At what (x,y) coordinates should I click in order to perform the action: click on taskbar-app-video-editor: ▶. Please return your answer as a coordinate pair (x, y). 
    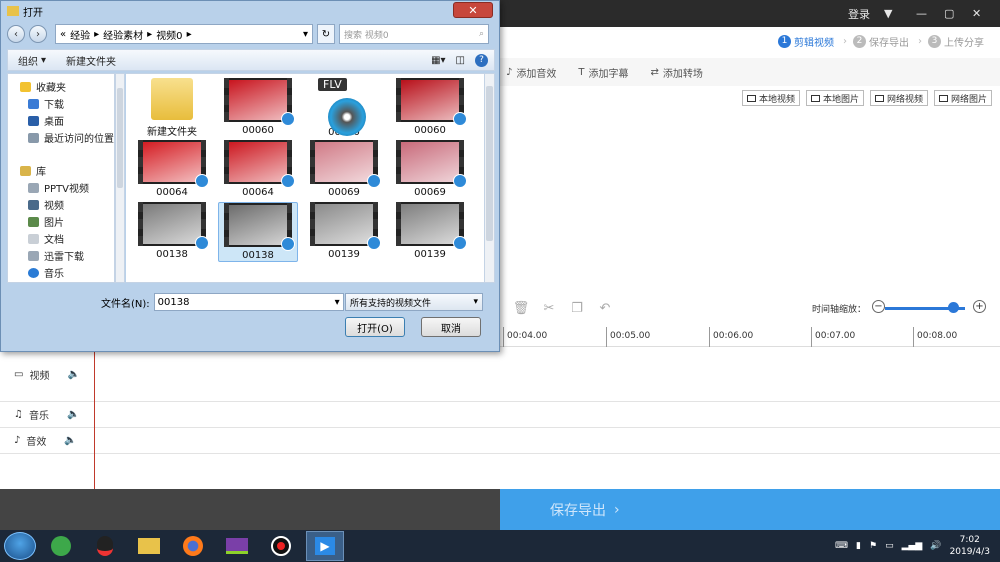
    Looking at the image, I should click on (325, 546).